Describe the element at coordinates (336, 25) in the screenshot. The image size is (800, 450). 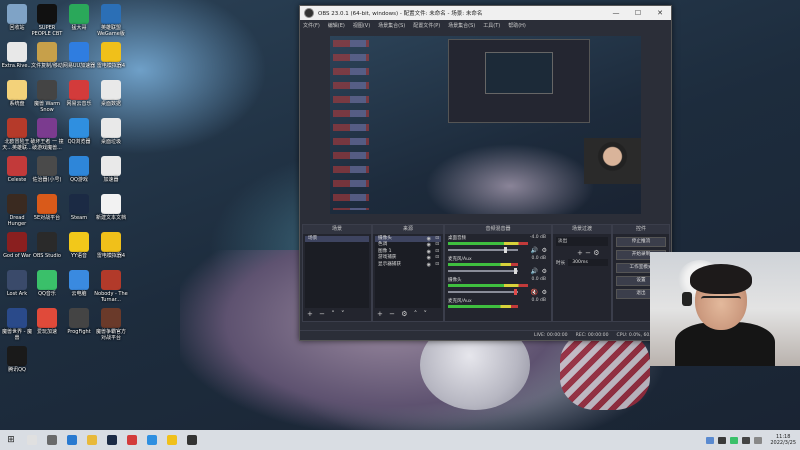
I see `menu-edit: 编辑(E)` at that location.